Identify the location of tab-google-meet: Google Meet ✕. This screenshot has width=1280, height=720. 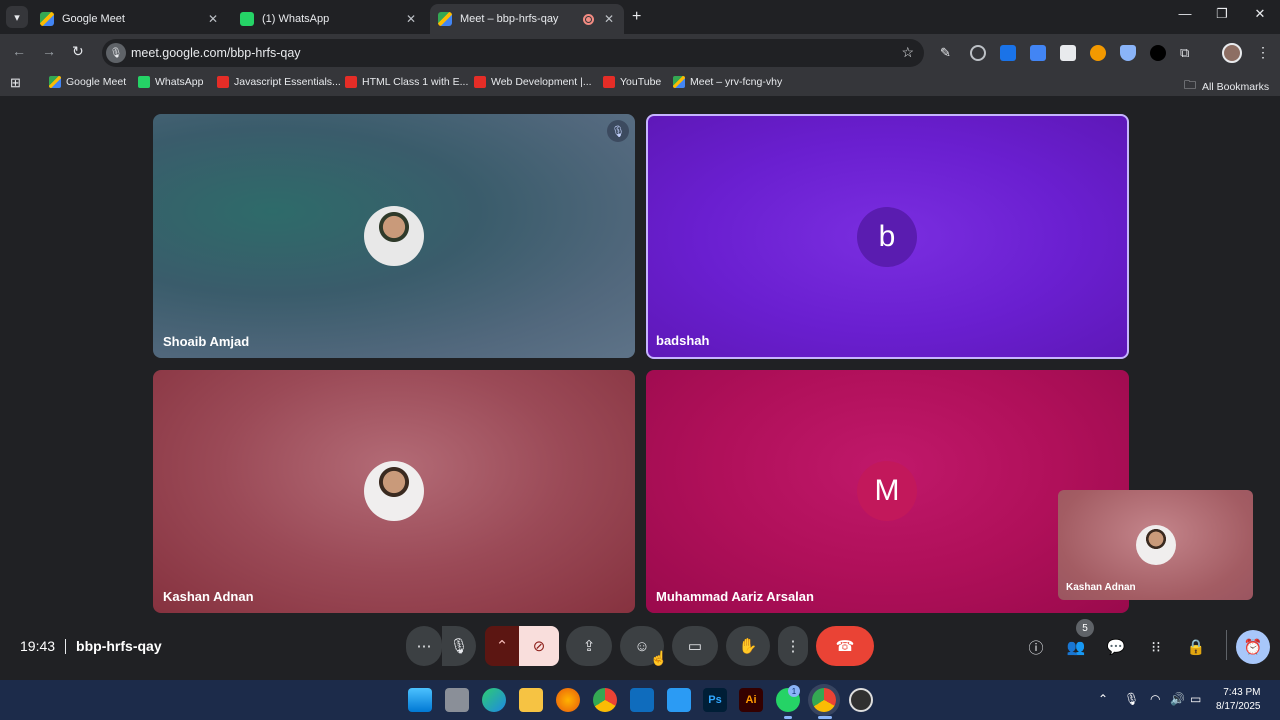
(130, 19).